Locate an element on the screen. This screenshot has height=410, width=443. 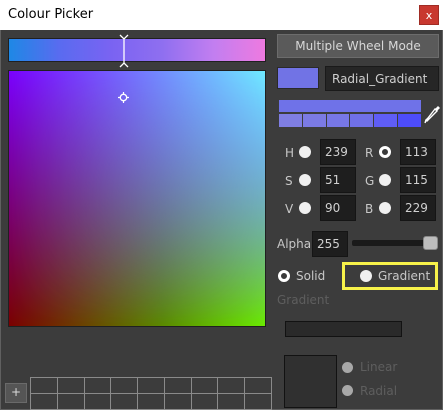
radial-label: Radial is located at coordinates (379, 391).